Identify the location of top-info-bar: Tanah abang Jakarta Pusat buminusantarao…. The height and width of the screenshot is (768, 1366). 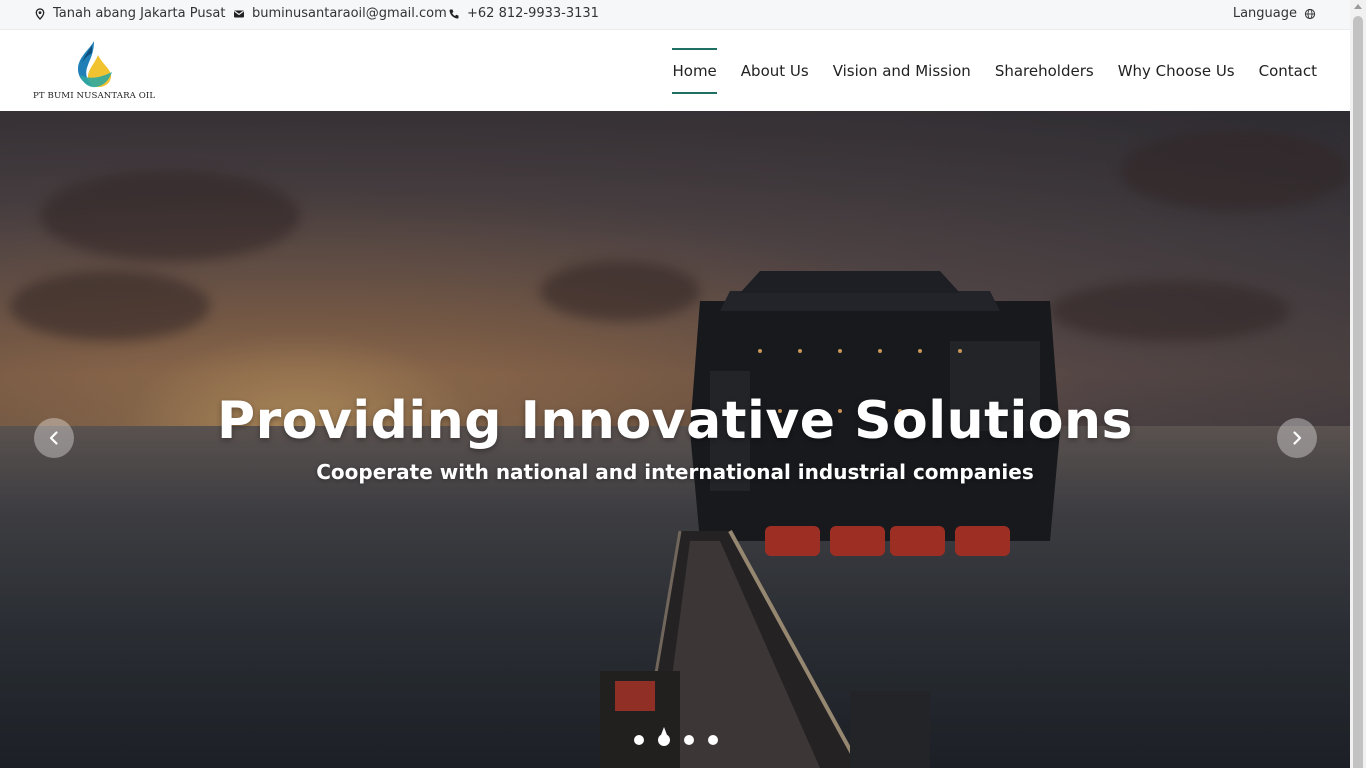
(675, 15).